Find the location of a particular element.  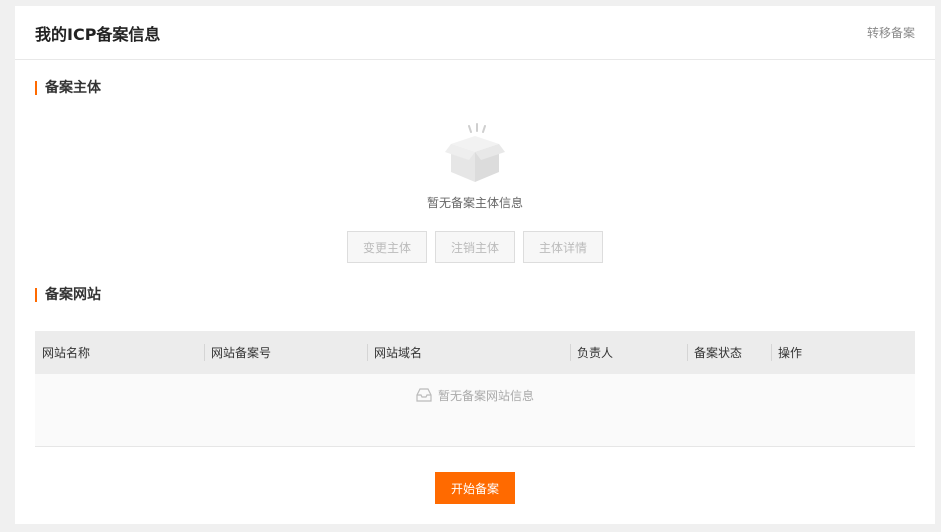

column-header-status: 备案状态 is located at coordinates (729, 352).